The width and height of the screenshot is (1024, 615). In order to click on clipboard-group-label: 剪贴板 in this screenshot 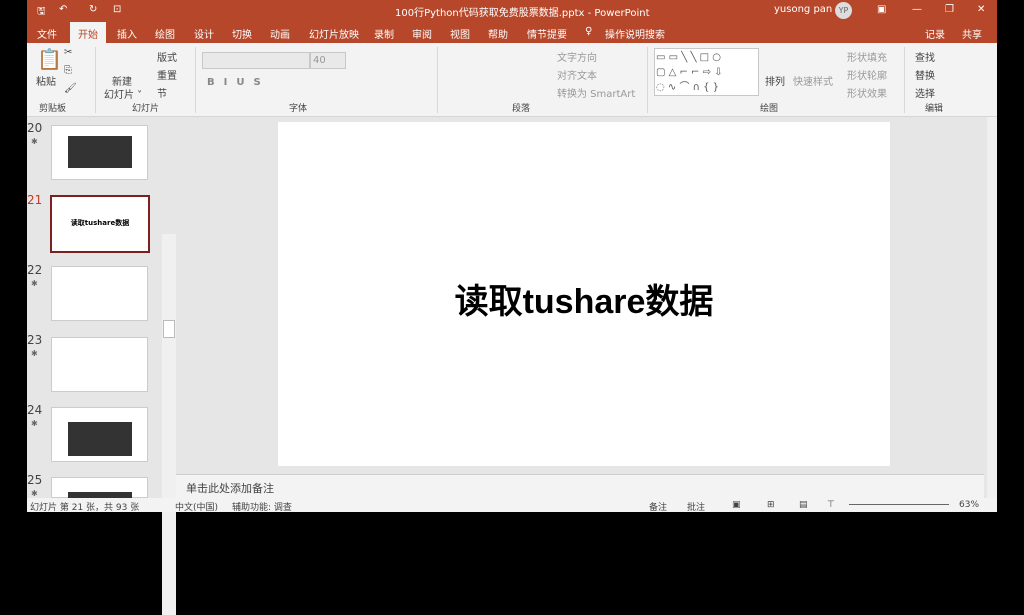, I will do `click(53, 109)`.